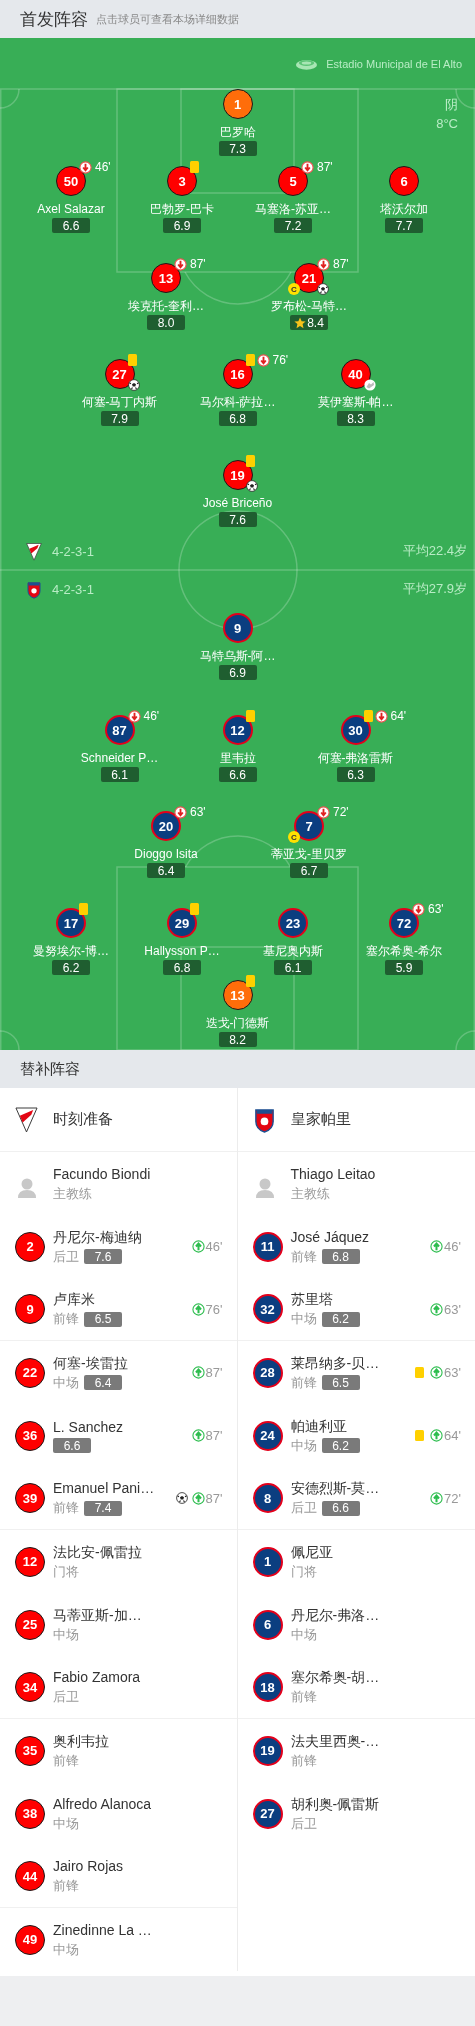 This screenshot has height=2026, width=475. I want to click on player-number: 30, so click(355, 730).